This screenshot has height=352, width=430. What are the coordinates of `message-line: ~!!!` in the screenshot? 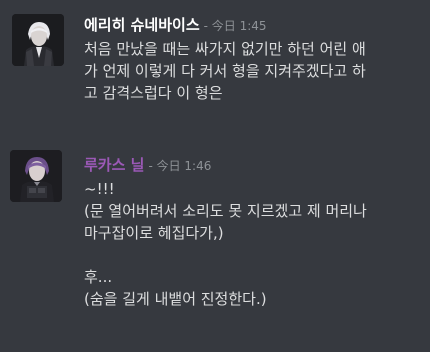 It's located at (99, 189).